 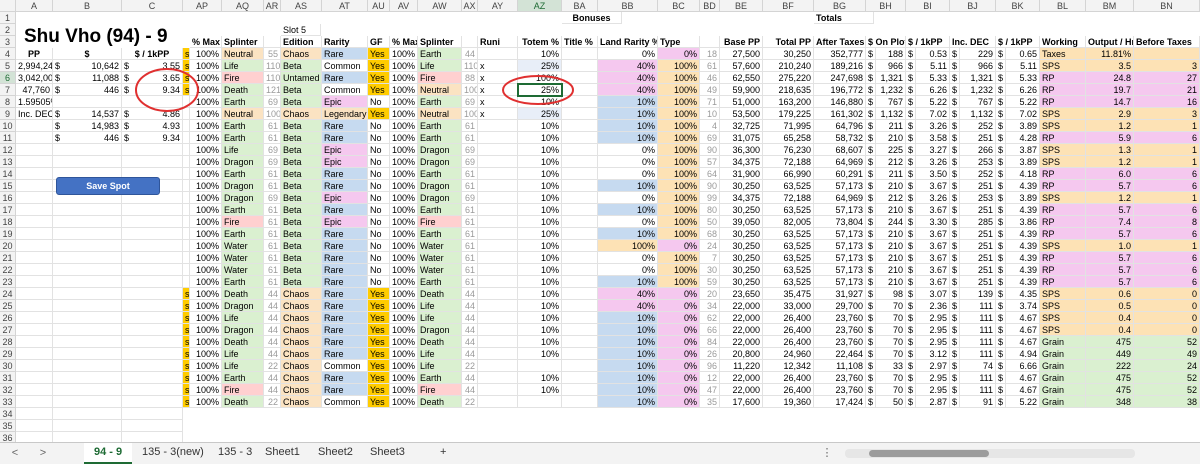 What do you see at coordinates (933, 90) in the screenshot?
I see `dollar-per-kpp: 6.26` at bounding box center [933, 90].